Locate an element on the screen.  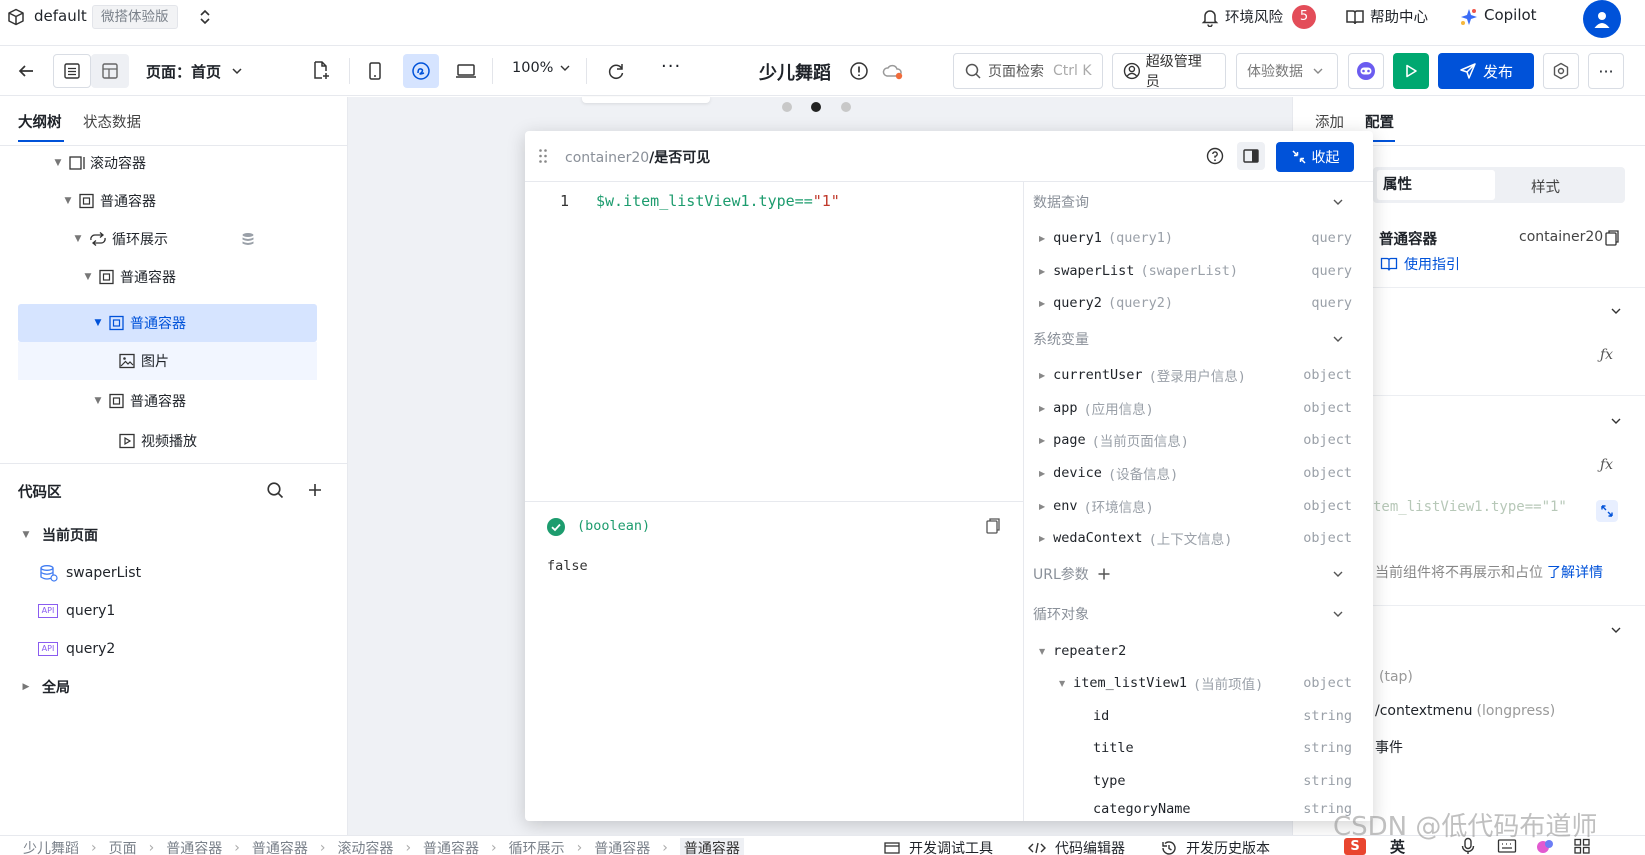
copilot-assistant-button is located at coordinates (1366, 71).